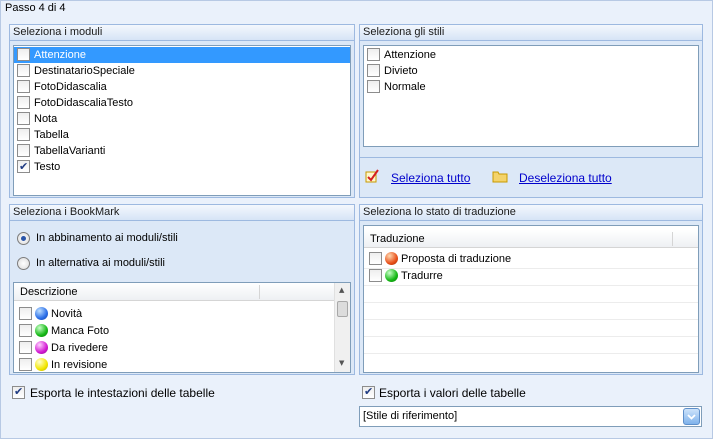 This screenshot has width=713, height=439. Describe the element at coordinates (531, 276) in the screenshot. I see `translation-item: Tradurre` at that location.